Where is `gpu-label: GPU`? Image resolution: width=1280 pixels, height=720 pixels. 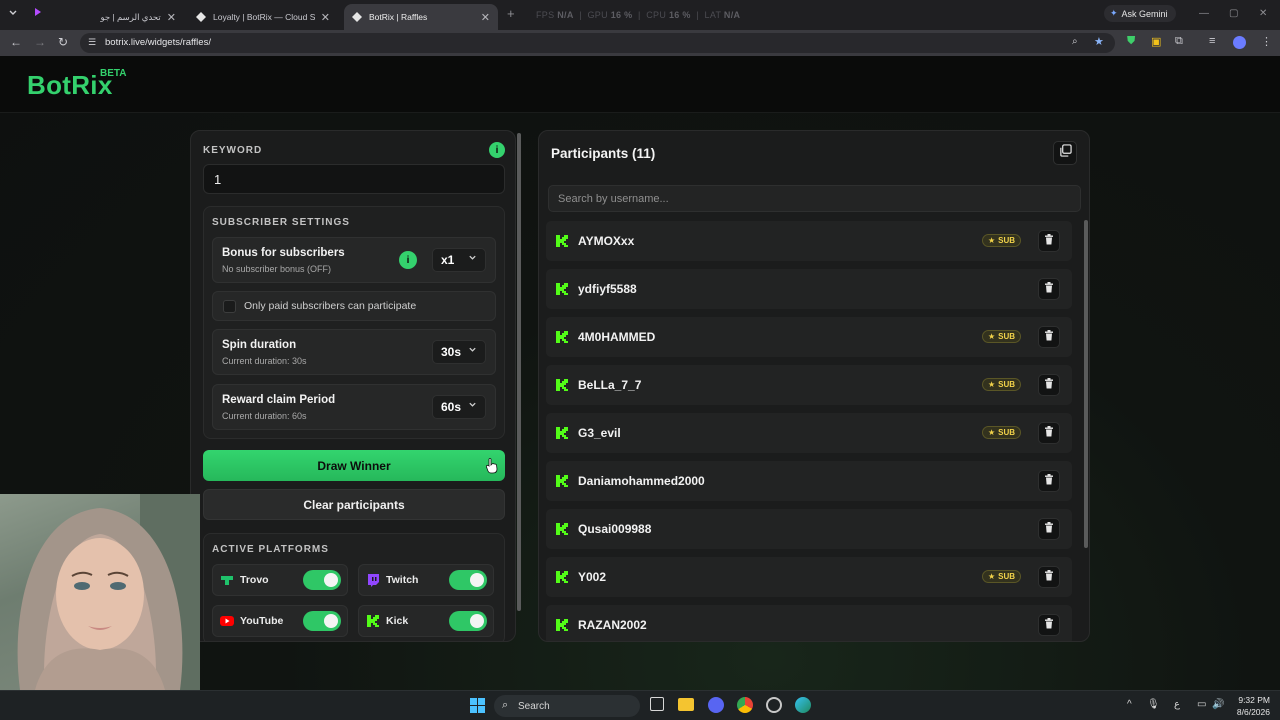 gpu-label: GPU is located at coordinates (597, 15).